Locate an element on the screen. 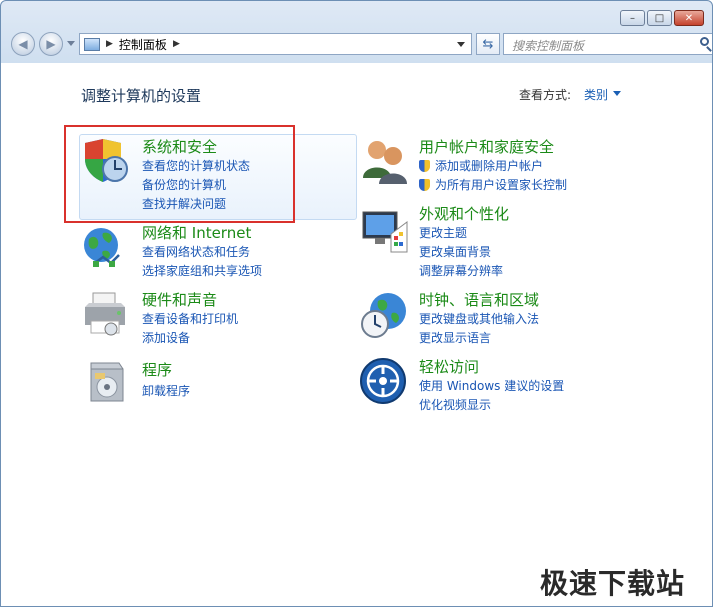 The width and height of the screenshot is (713, 607). programs-box-icon is located at coordinates (107, 382).